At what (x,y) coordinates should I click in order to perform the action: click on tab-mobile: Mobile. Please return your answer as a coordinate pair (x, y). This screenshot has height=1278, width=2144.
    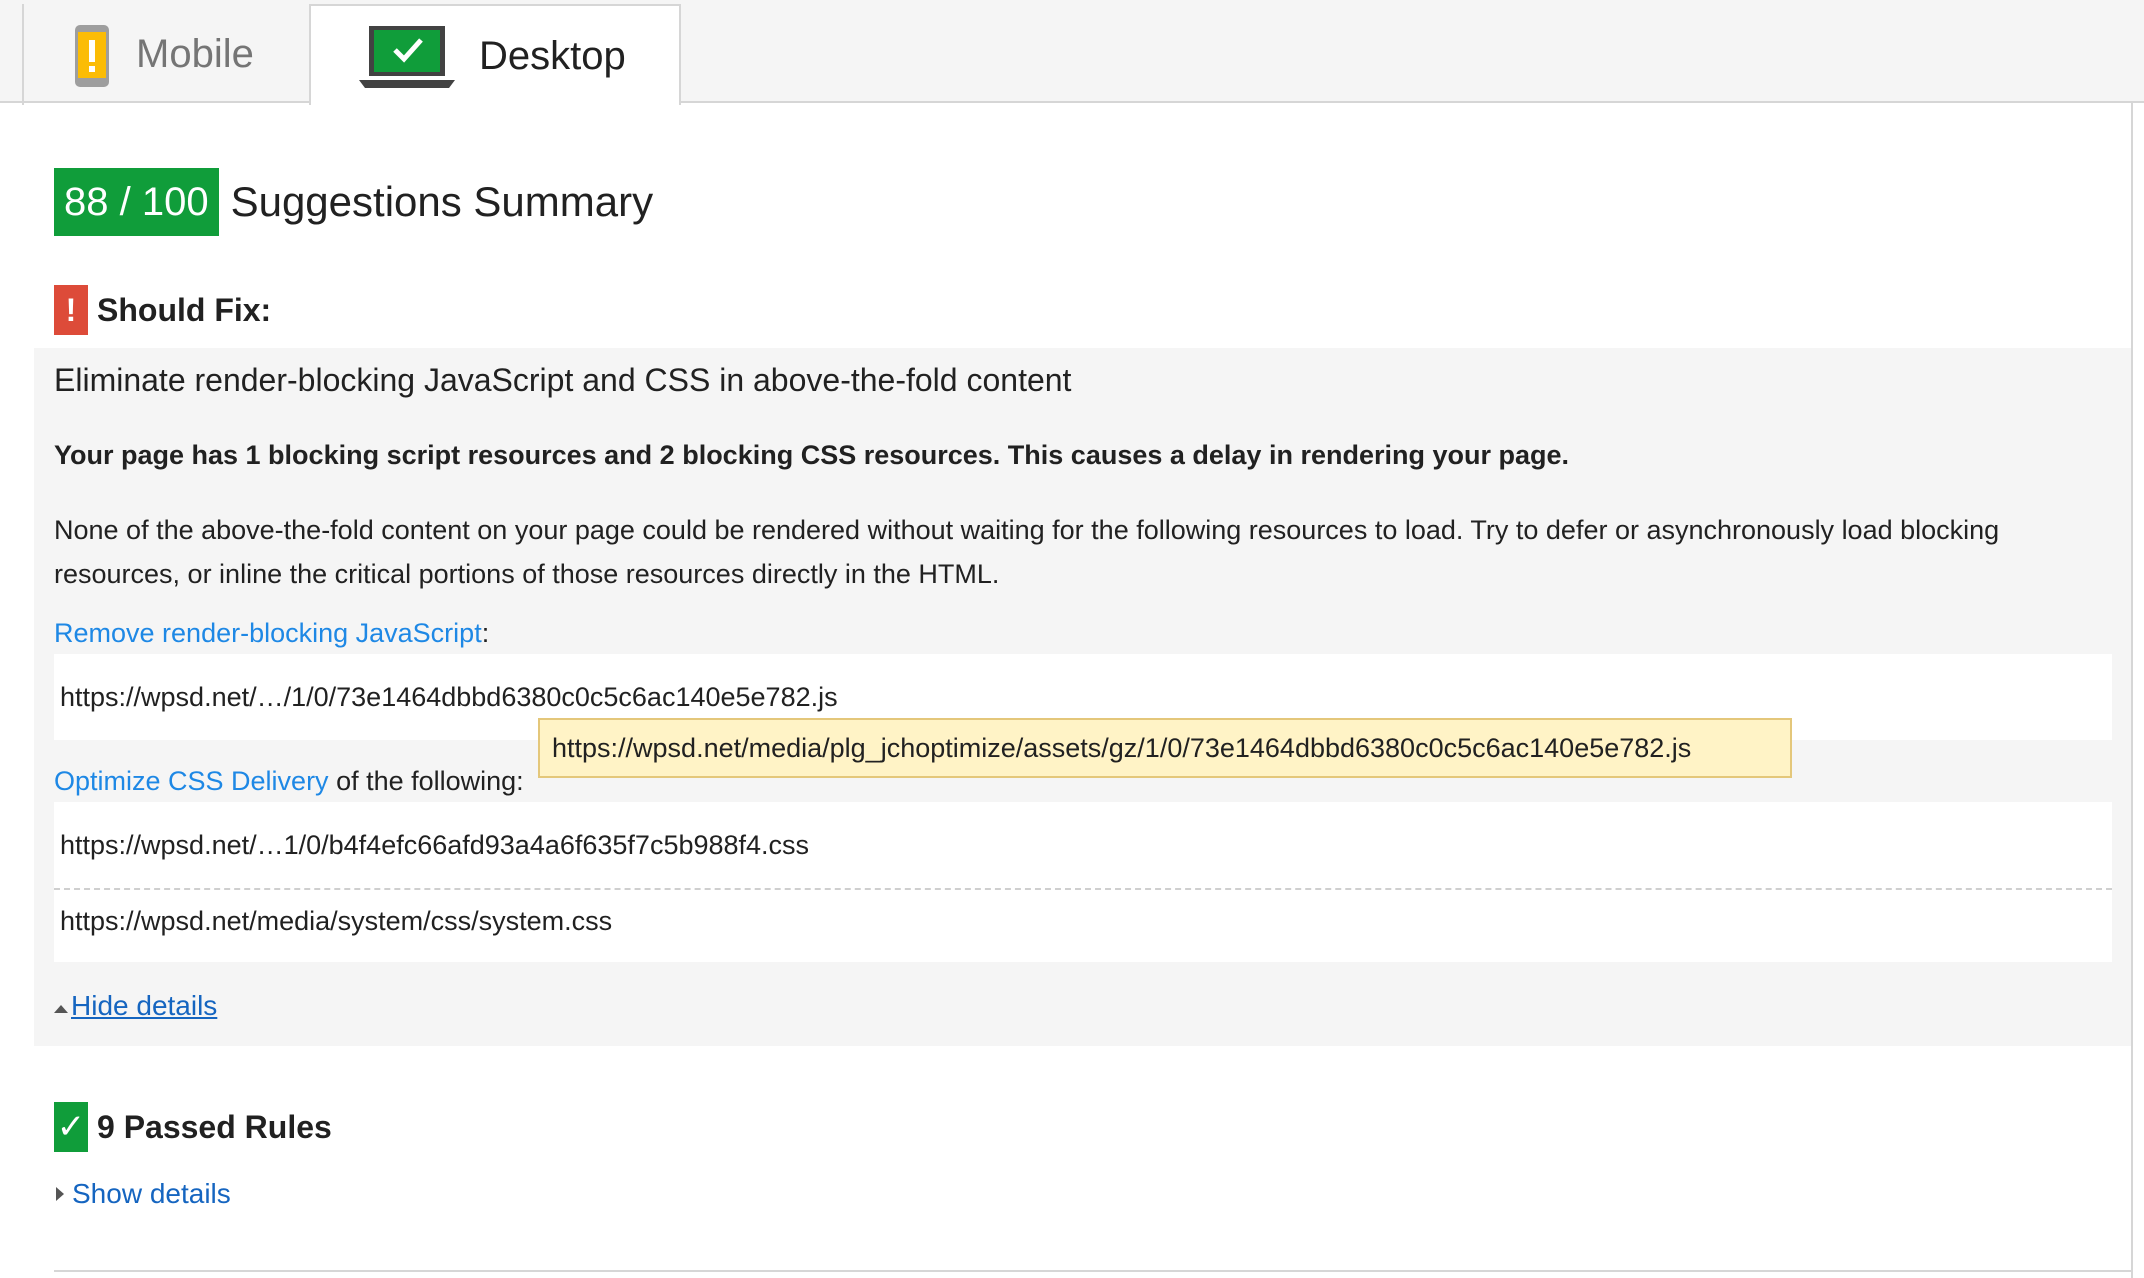
    Looking at the image, I should click on (163, 54).